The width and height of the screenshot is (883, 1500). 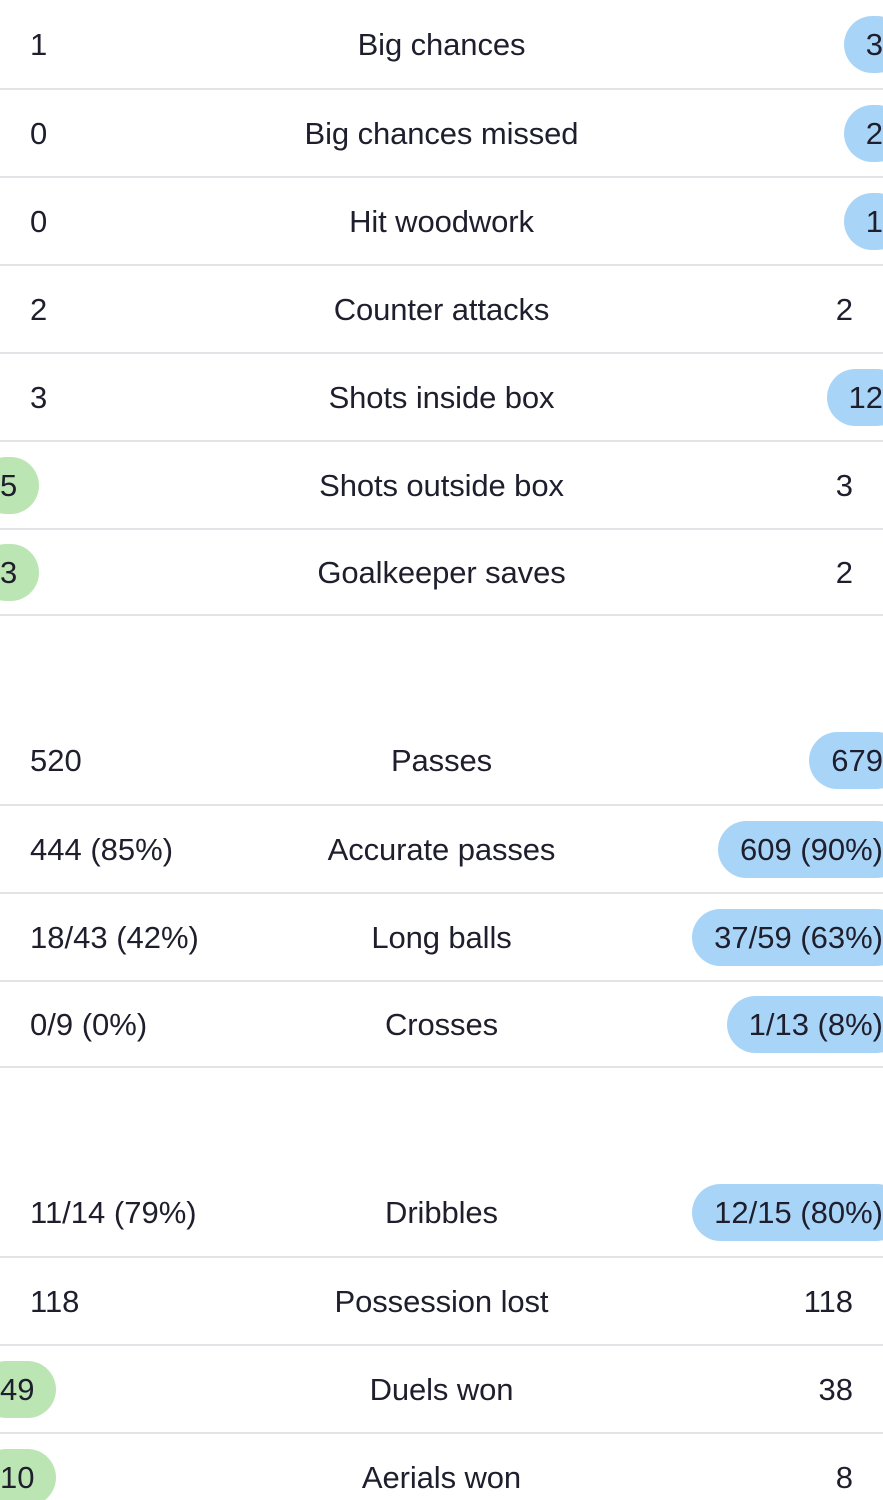 I want to click on stat-label: Accurate passes, so click(x=441, y=849).